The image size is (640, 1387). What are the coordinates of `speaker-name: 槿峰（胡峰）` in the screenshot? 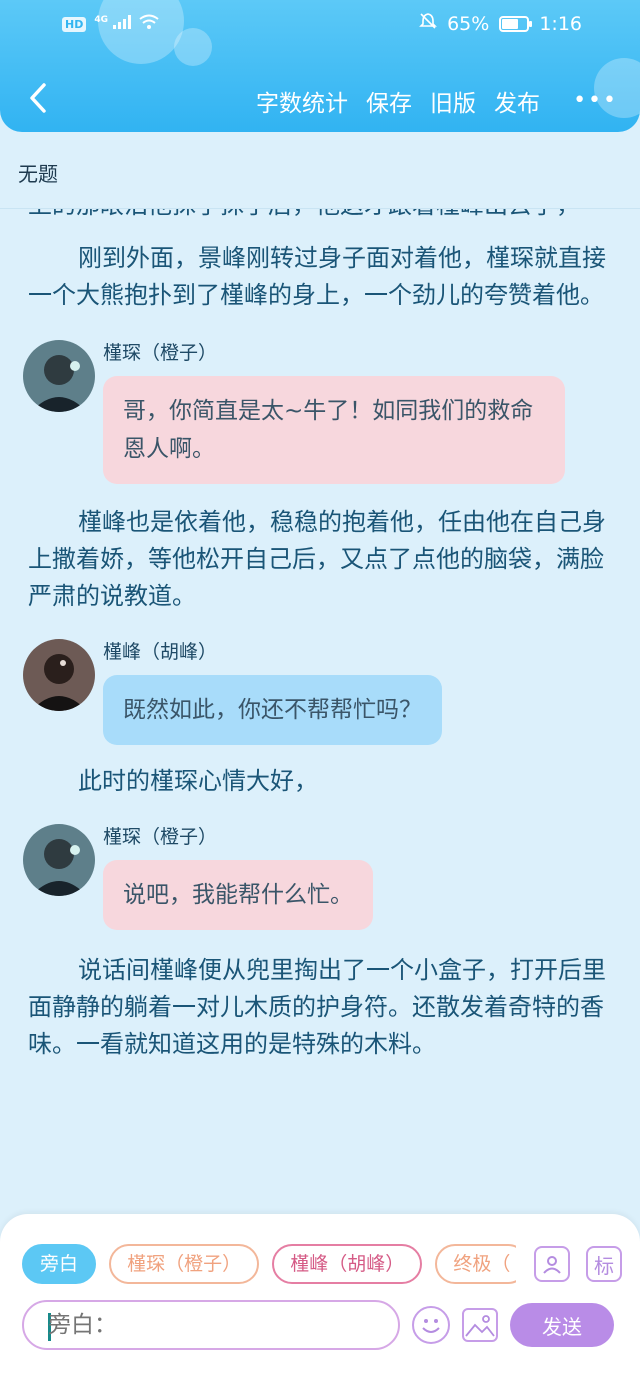 It's located at (160, 652).